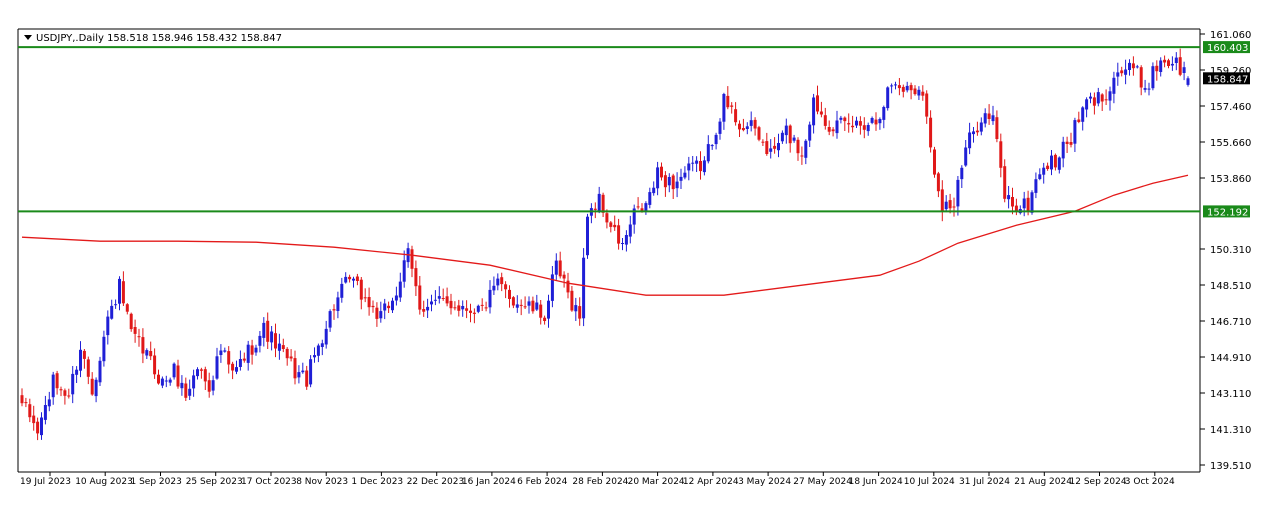 The height and width of the screenshot is (505, 1274). Describe the element at coordinates (1230, 466) in the screenshot. I see `price-tick-label: 139.510` at that location.